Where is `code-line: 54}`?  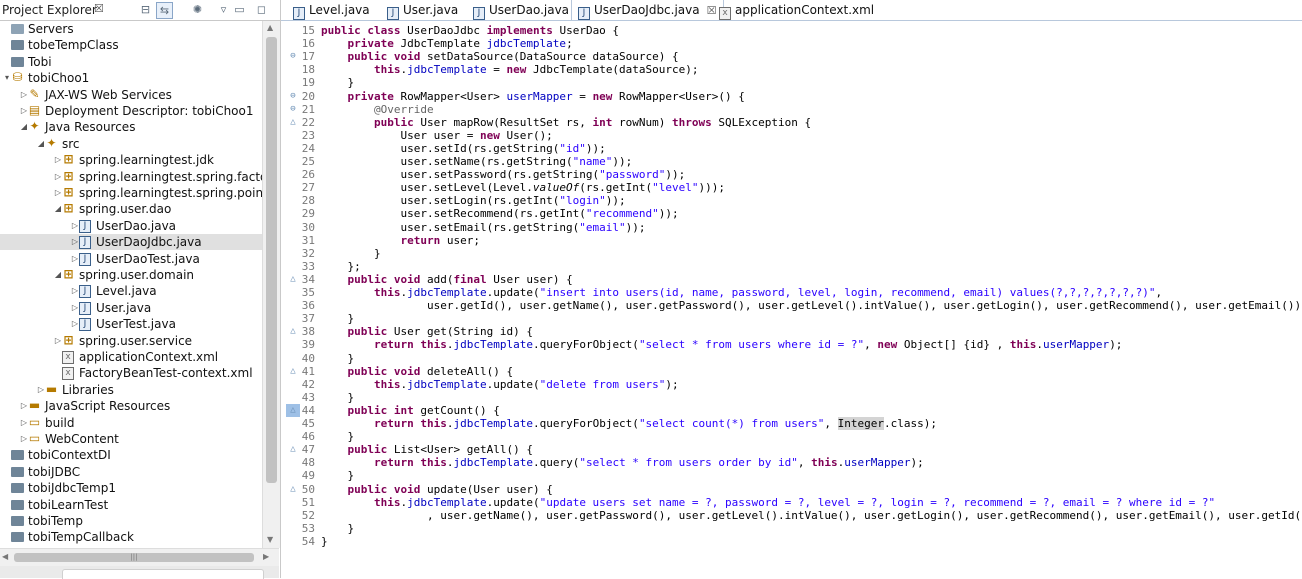 code-line: 54} is located at coordinates (791, 541).